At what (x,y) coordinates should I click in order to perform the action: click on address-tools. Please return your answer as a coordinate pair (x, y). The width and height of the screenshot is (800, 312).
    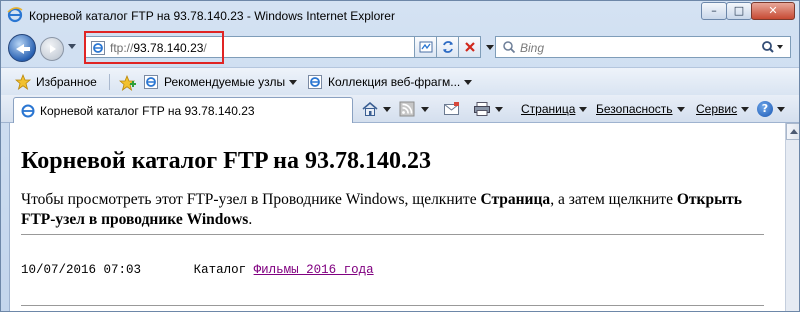
    Looking at the image, I should click on (448, 47).